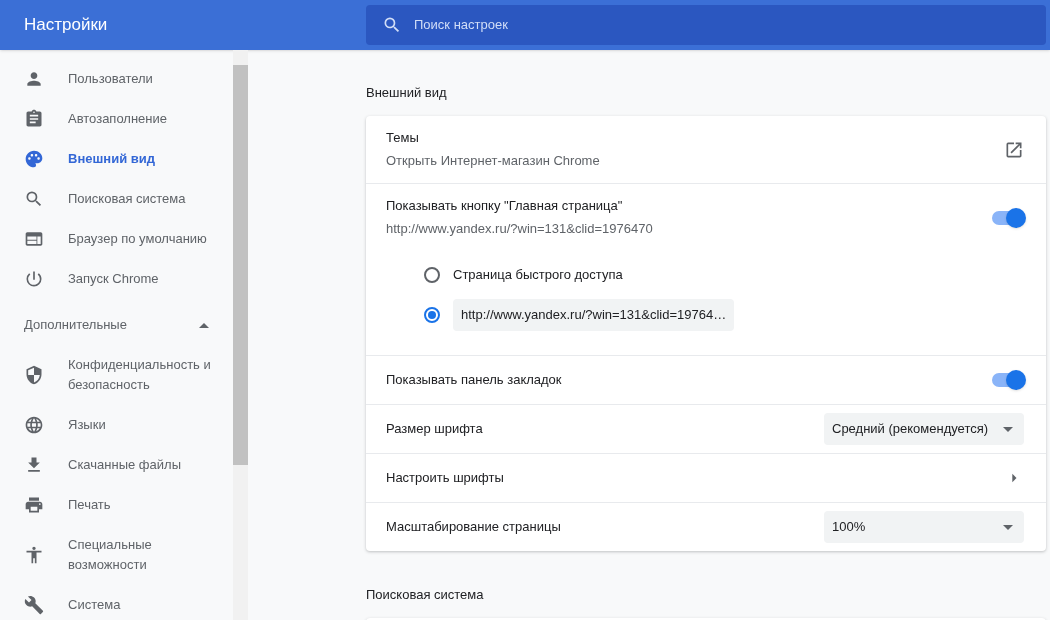 The width and height of the screenshot is (1050, 620). Describe the element at coordinates (116, 375) in the screenshot. I see `sidebar-item: Конфиденциальность и безопасность` at that location.